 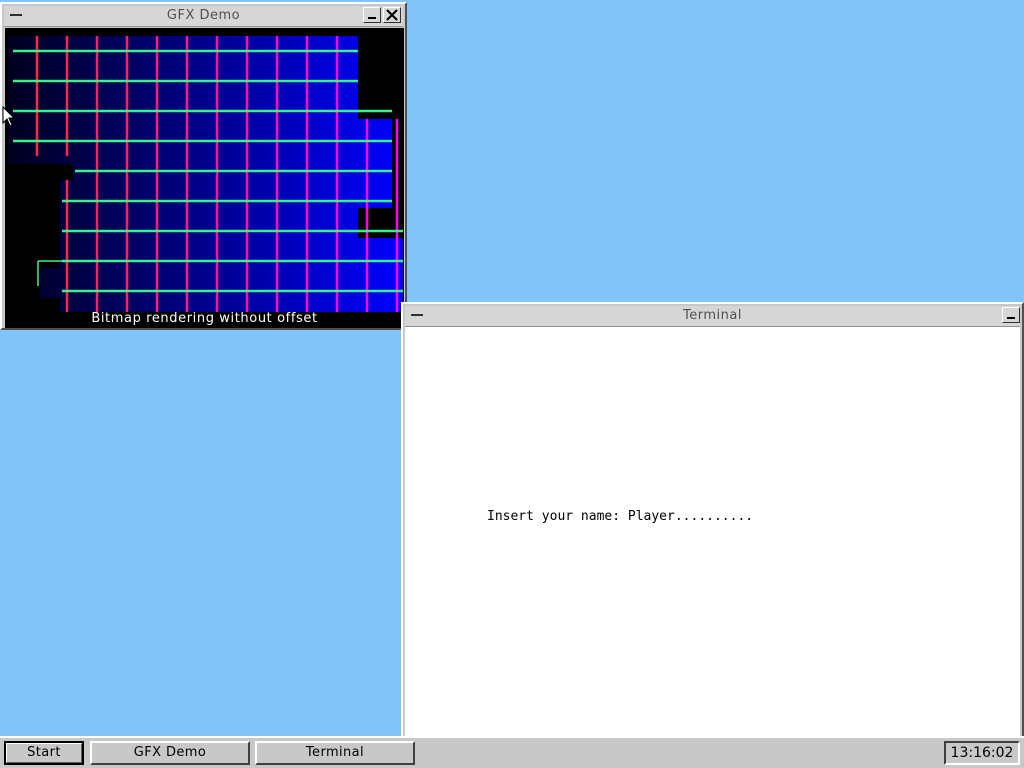 I want to click on start-label: Start, so click(x=44, y=753).